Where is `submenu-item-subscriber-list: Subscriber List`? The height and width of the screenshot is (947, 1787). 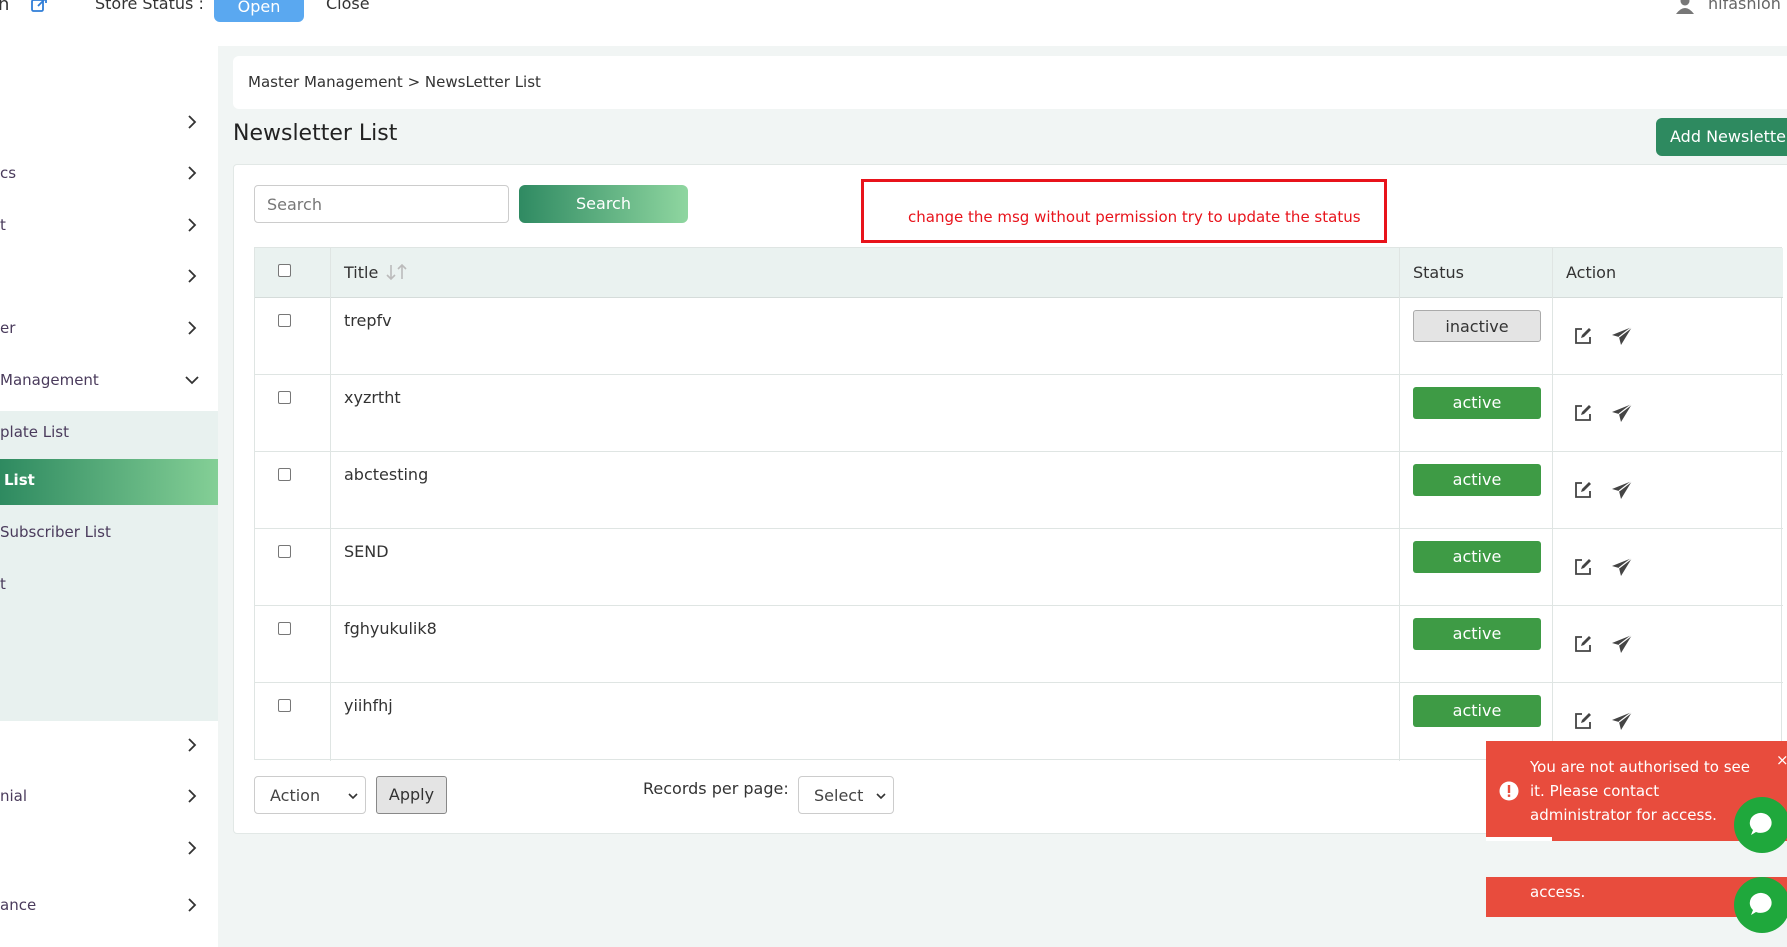
submenu-item-subscriber-list: Subscriber List is located at coordinates (109, 534).